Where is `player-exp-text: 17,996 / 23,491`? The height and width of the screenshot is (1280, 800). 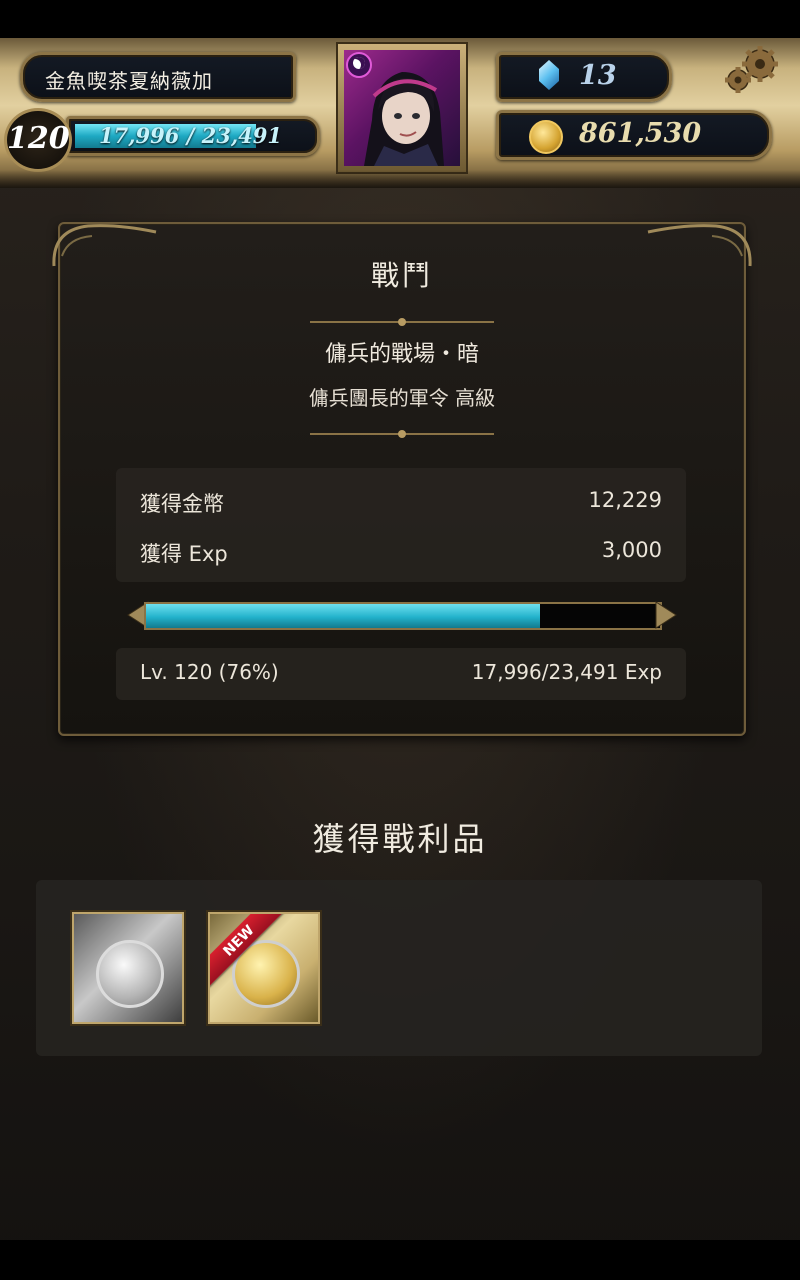 player-exp-text: 17,996 / 23,491 is located at coordinates (191, 135).